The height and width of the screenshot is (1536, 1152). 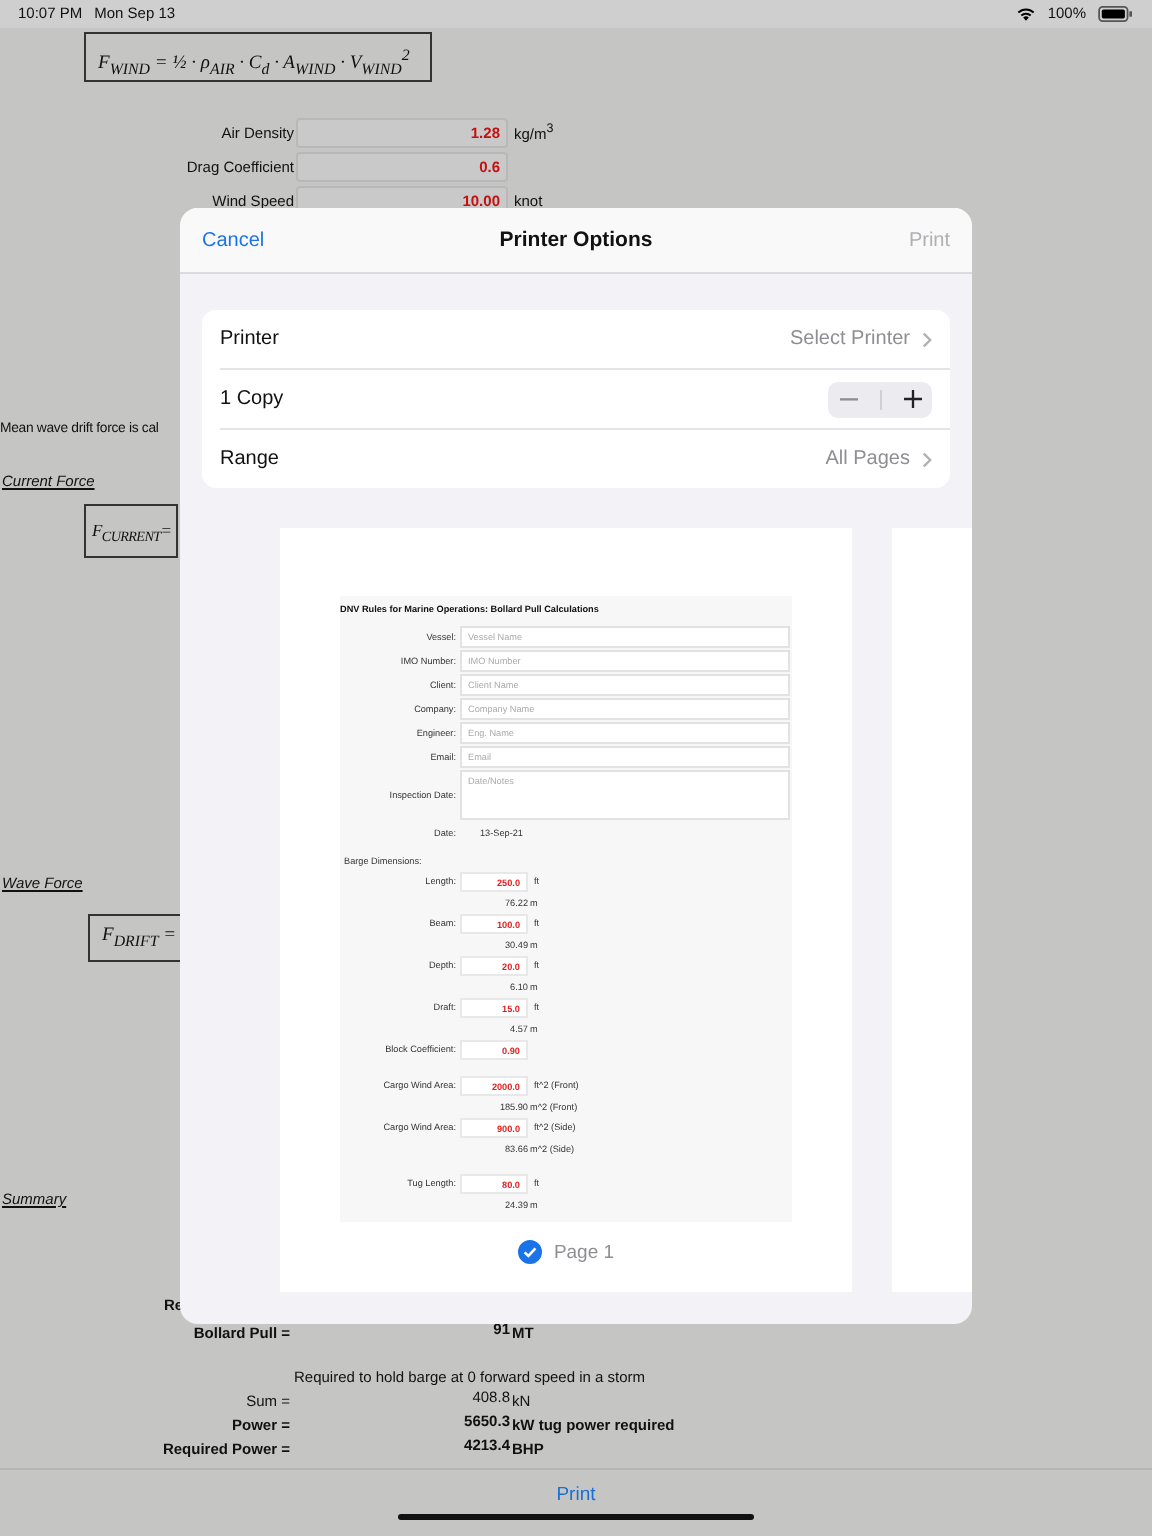 I want to click on formula: F$_{CURRENT}$=, so click(x=131, y=531).